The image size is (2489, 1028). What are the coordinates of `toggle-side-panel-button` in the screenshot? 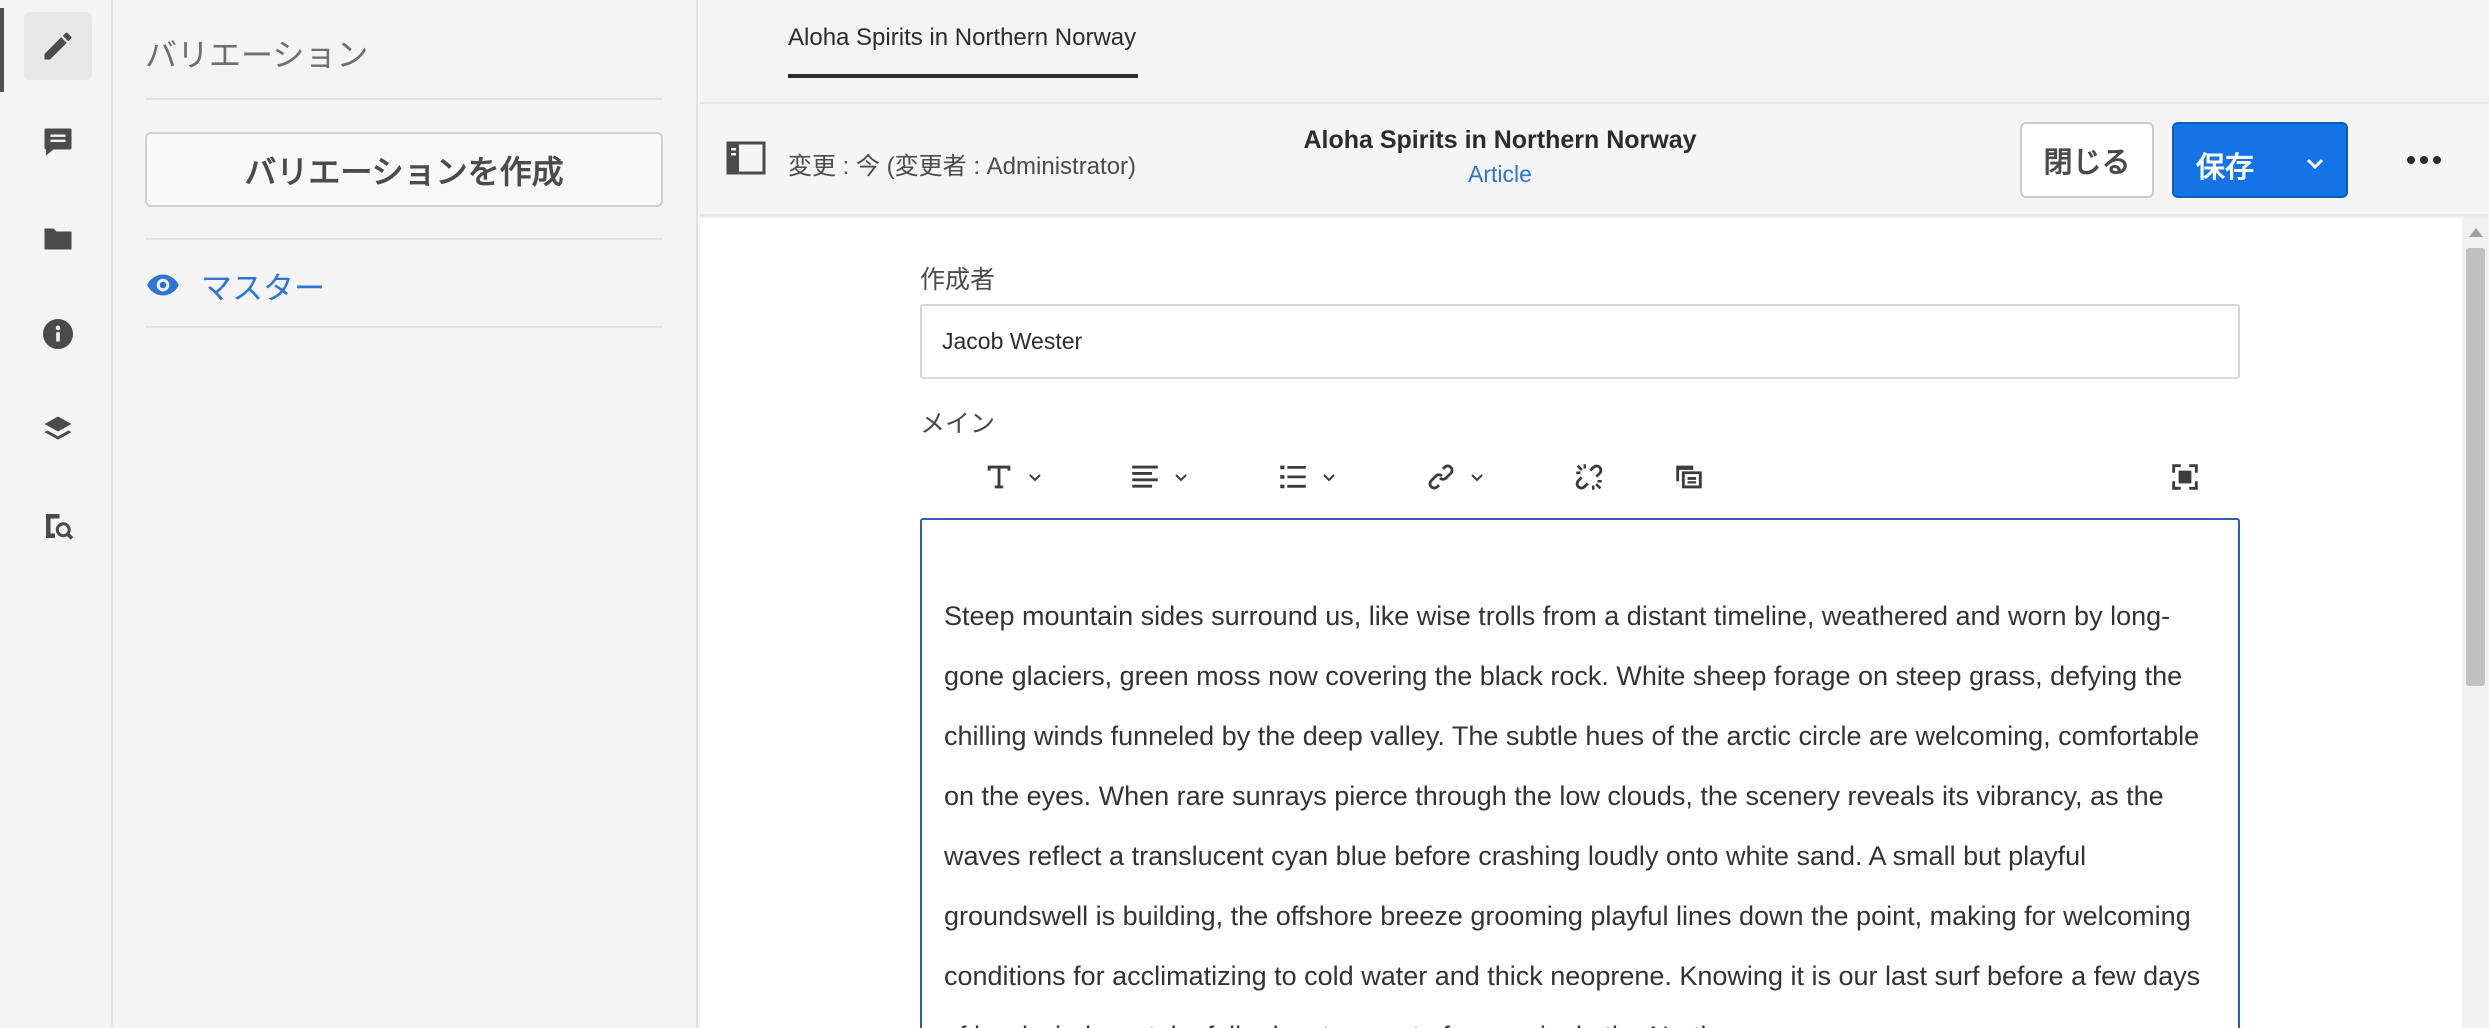 It's located at (746, 158).